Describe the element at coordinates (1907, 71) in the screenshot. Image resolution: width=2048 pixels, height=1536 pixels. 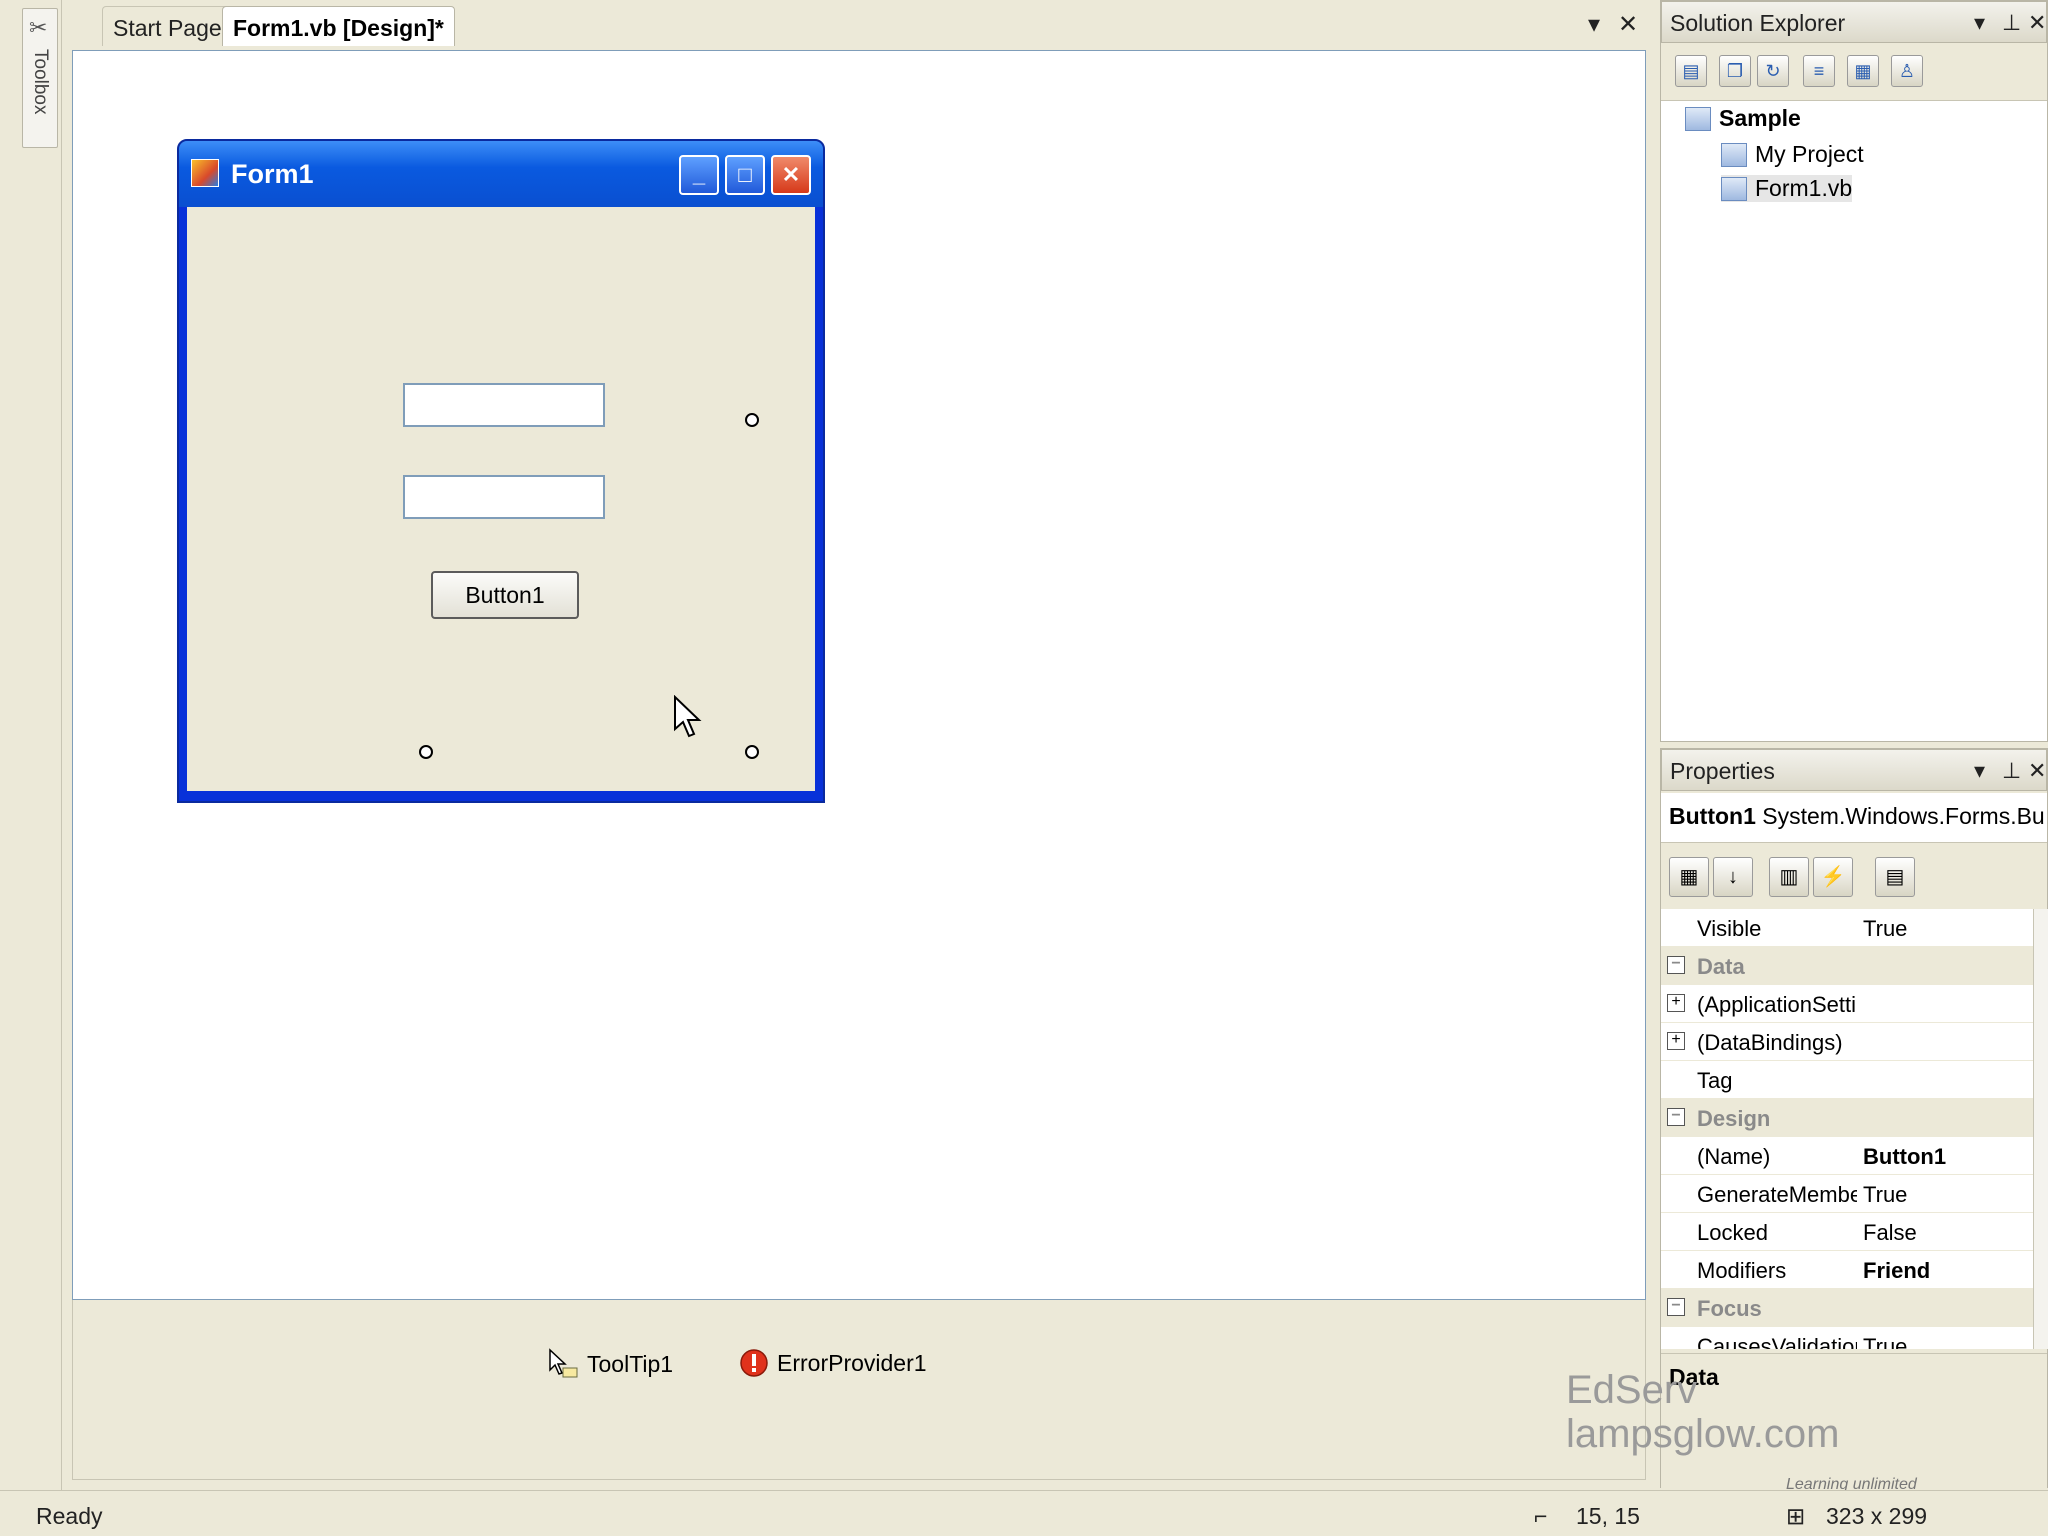
I see `class-diagram-icon: ♙` at that location.